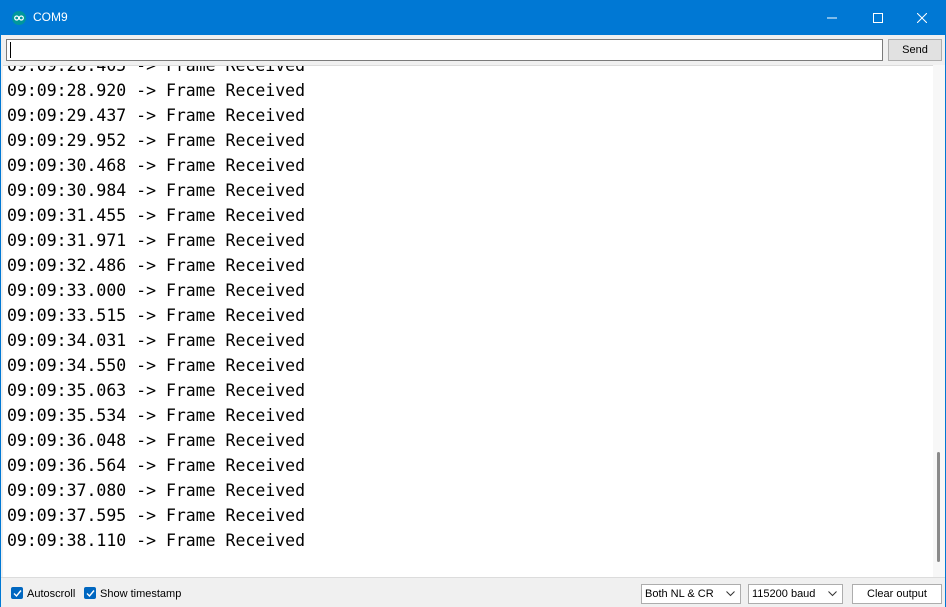 The image size is (946, 607). I want to click on autoscroll-label: Autoscroll, so click(51, 594).